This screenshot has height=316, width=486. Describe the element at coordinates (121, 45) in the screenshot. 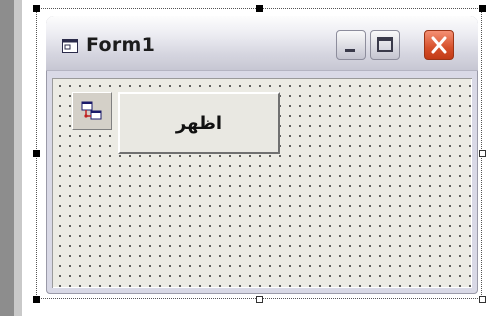

I see `form-title: Form1` at that location.